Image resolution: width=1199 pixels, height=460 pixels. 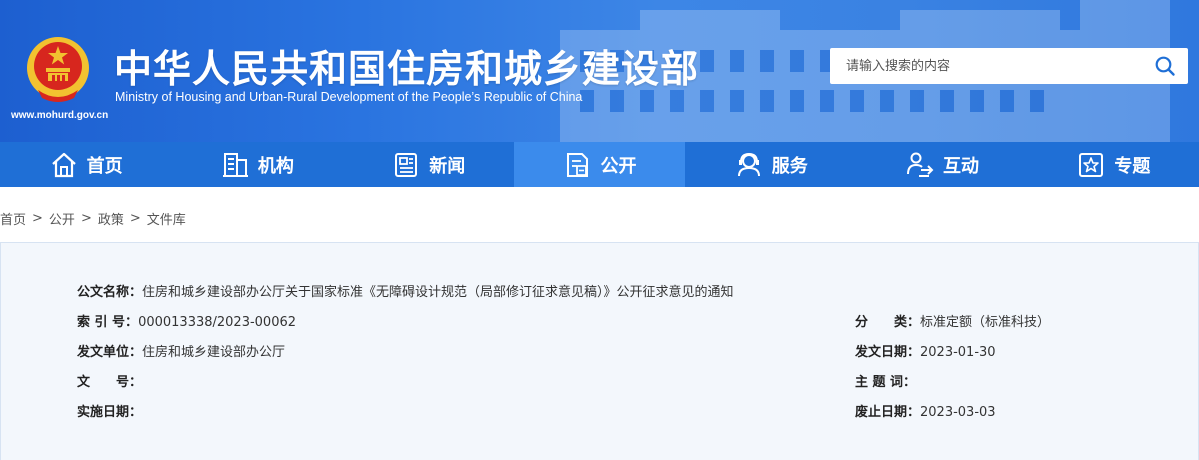 What do you see at coordinates (1132, 166) in the screenshot?
I see `nav-item-label: 专题` at bounding box center [1132, 166].